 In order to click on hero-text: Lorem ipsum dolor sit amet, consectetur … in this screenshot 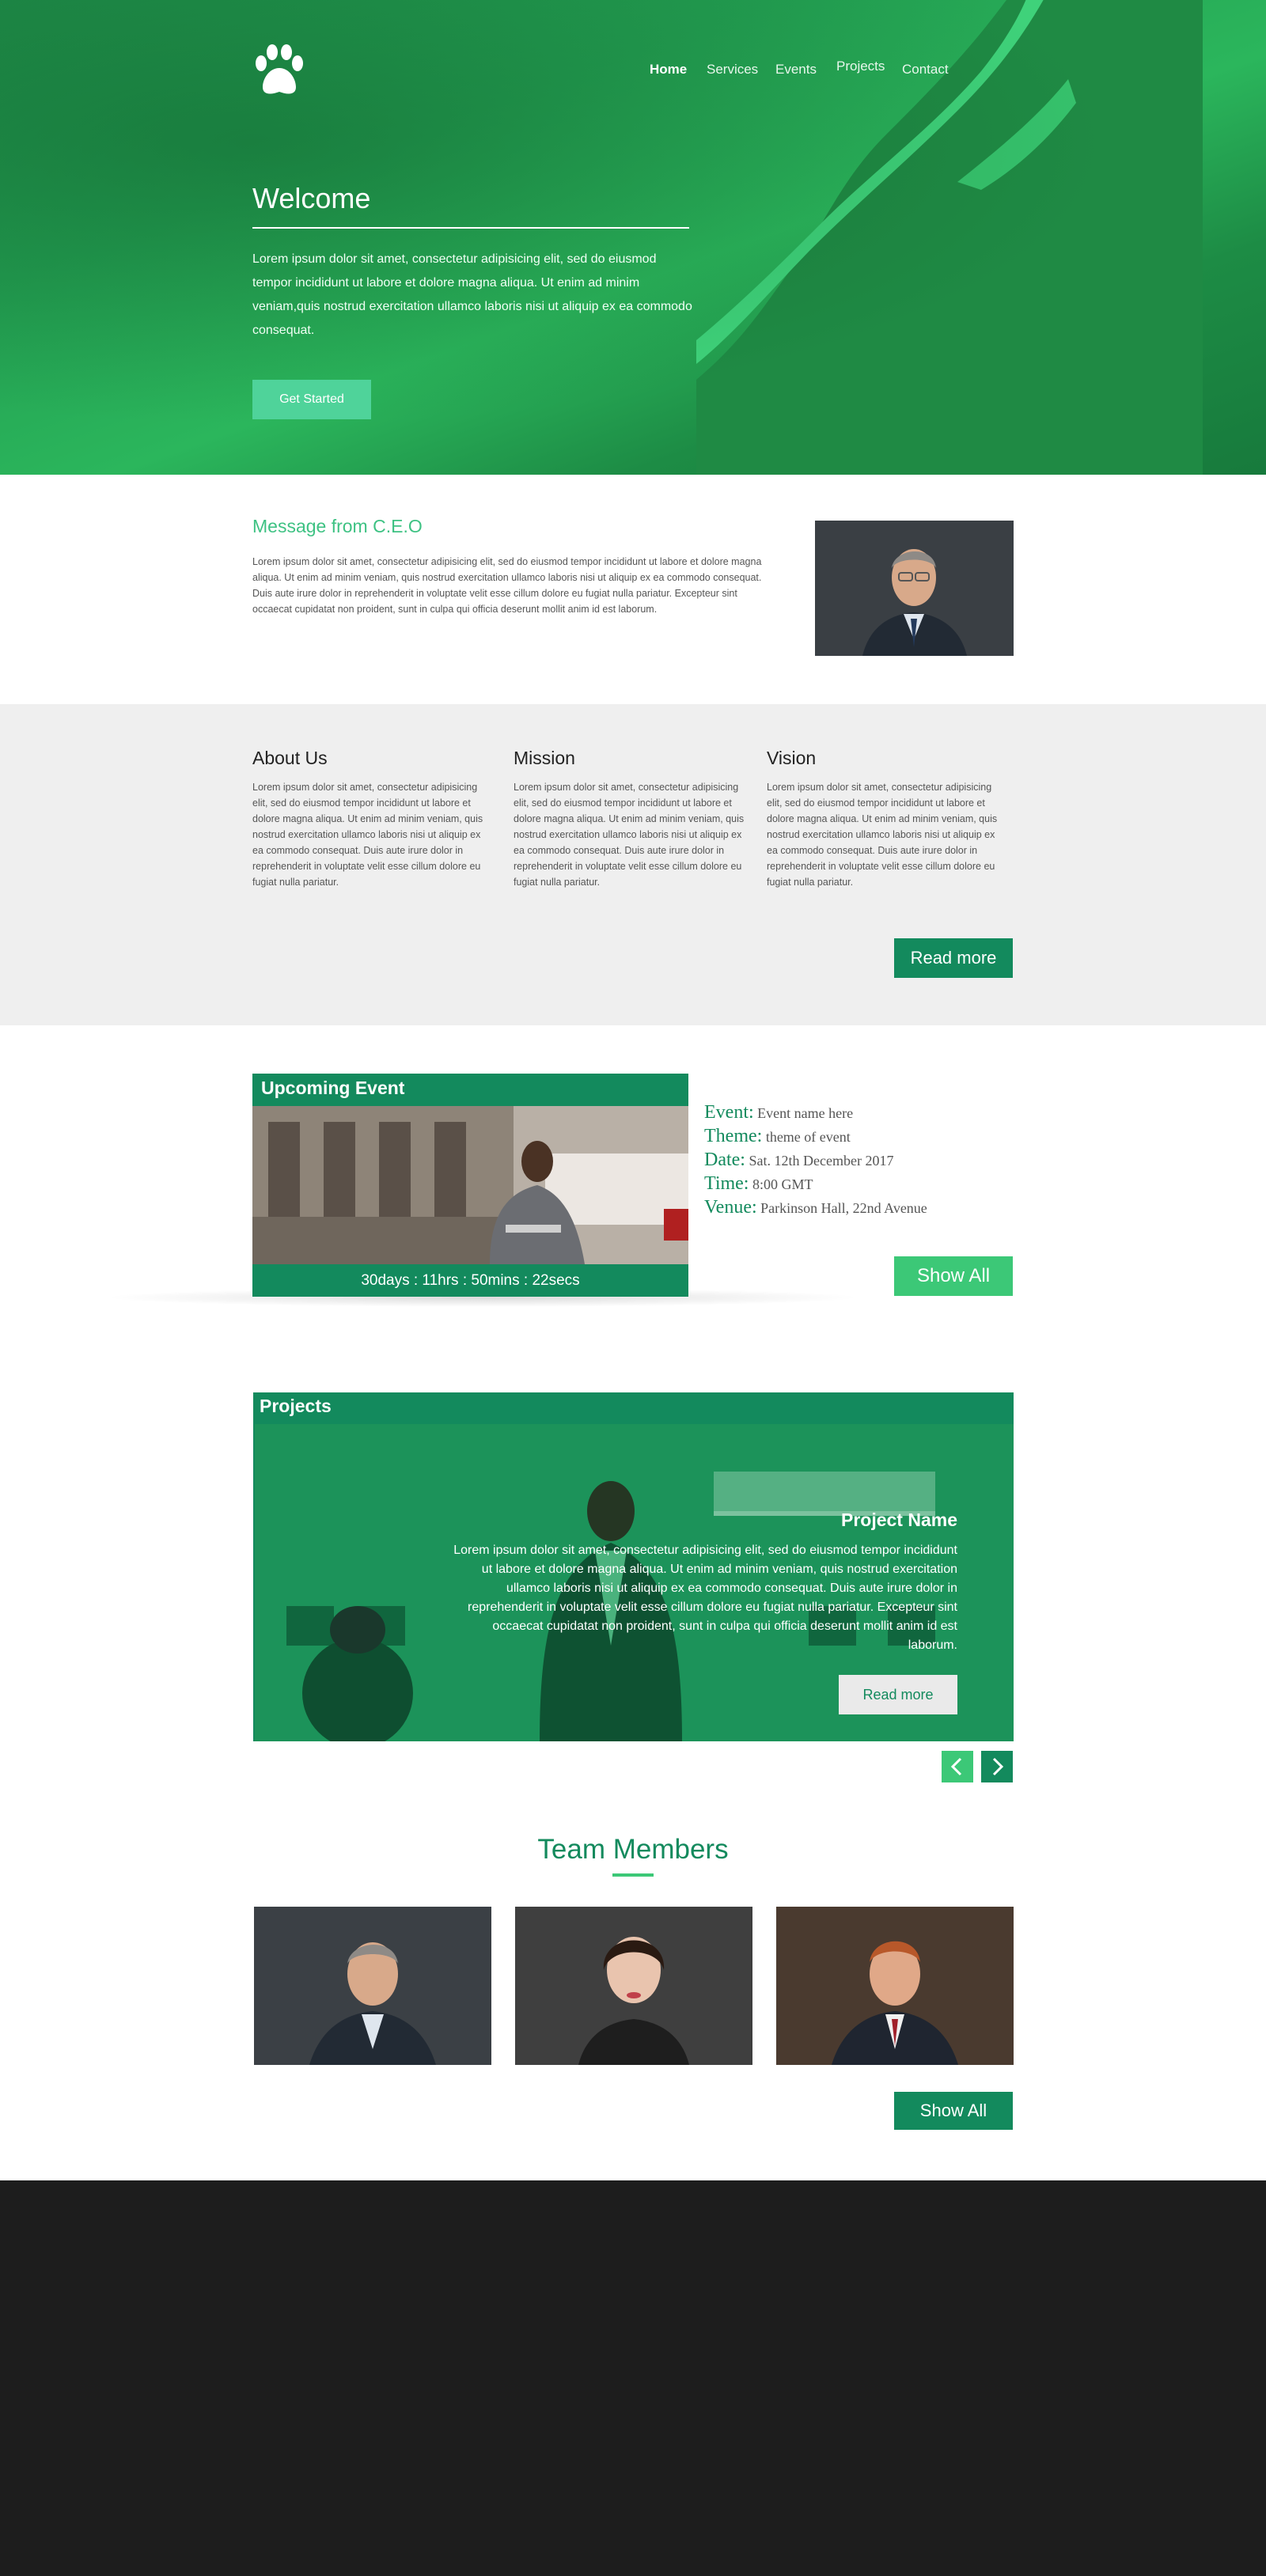, I will do `click(472, 294)`.